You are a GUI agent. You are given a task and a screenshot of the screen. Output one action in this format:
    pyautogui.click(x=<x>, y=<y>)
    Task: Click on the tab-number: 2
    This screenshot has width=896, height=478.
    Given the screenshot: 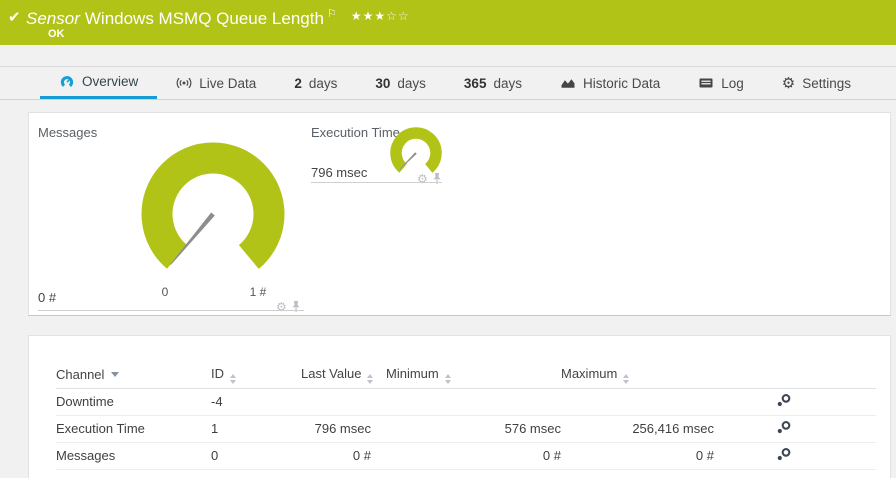 What is the action you would take?
    pyautogui.click(x=298, y=83)
    